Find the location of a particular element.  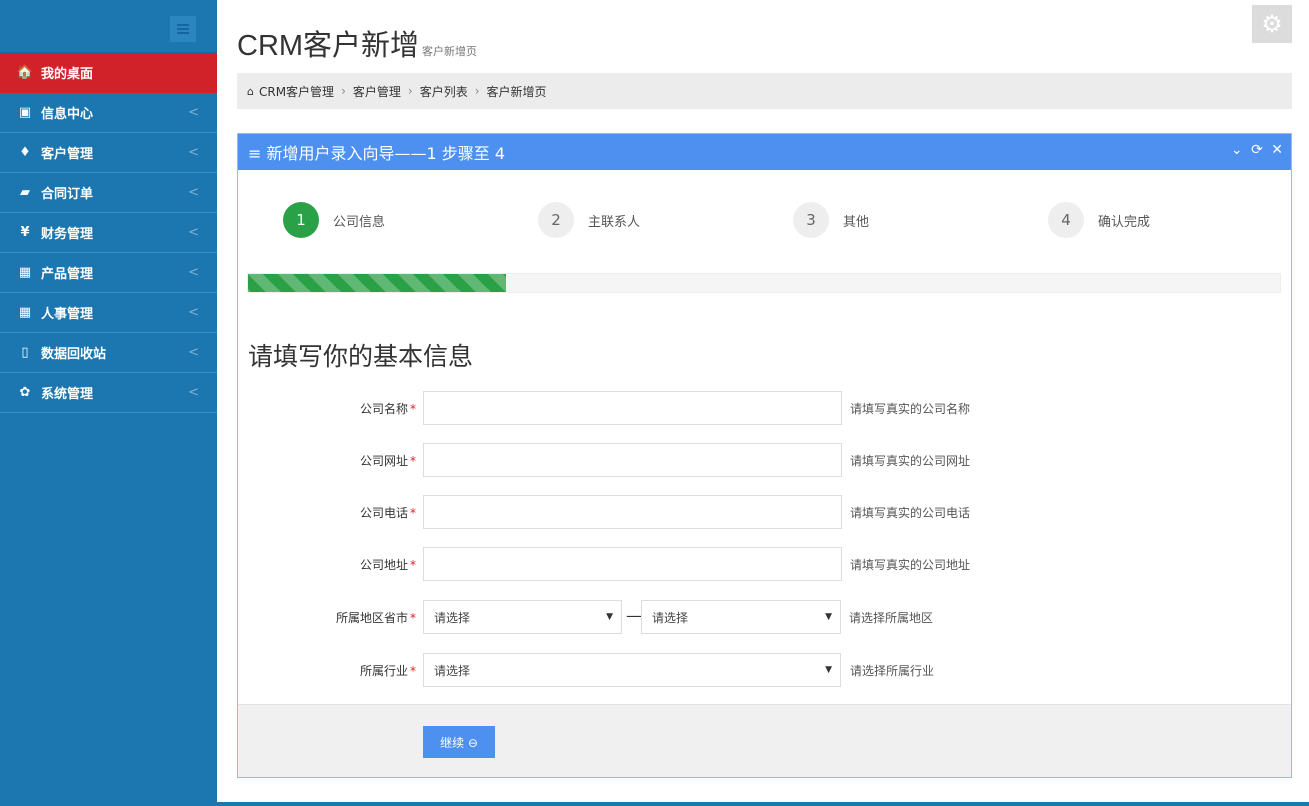

settings-button: ⚙ is located at coordinates (1272, 24).